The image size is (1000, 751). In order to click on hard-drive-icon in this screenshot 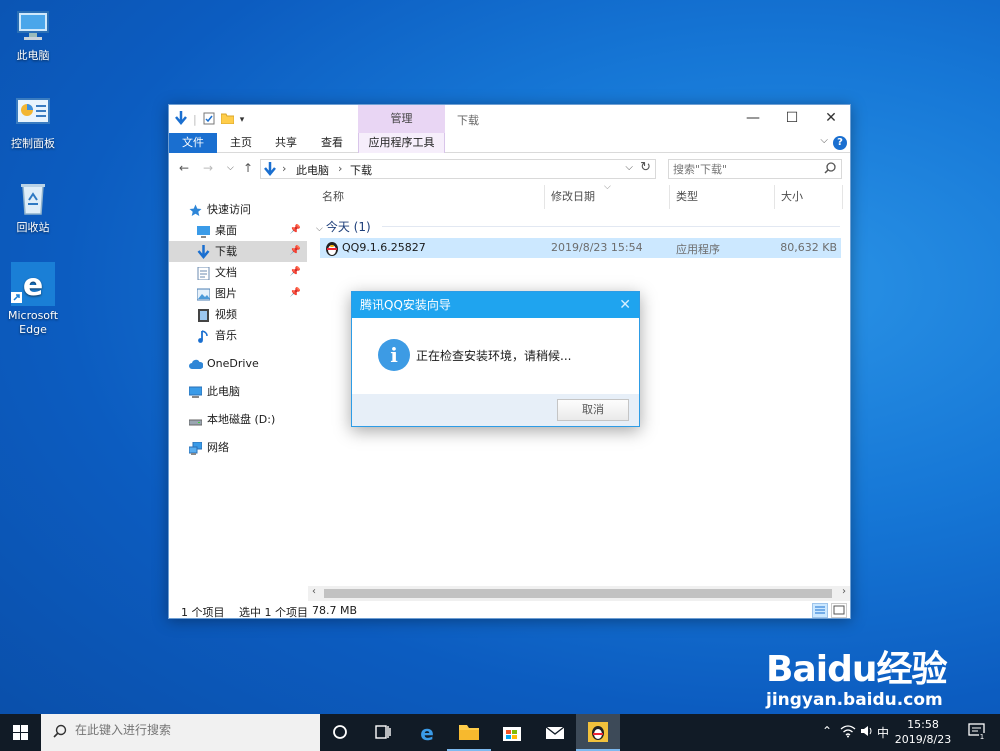, I will do `click(195, 419)`.